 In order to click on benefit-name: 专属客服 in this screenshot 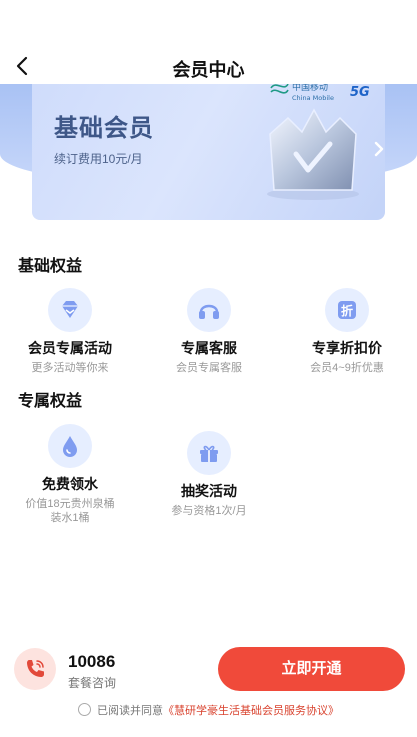, I will do `click(209, 348)`.